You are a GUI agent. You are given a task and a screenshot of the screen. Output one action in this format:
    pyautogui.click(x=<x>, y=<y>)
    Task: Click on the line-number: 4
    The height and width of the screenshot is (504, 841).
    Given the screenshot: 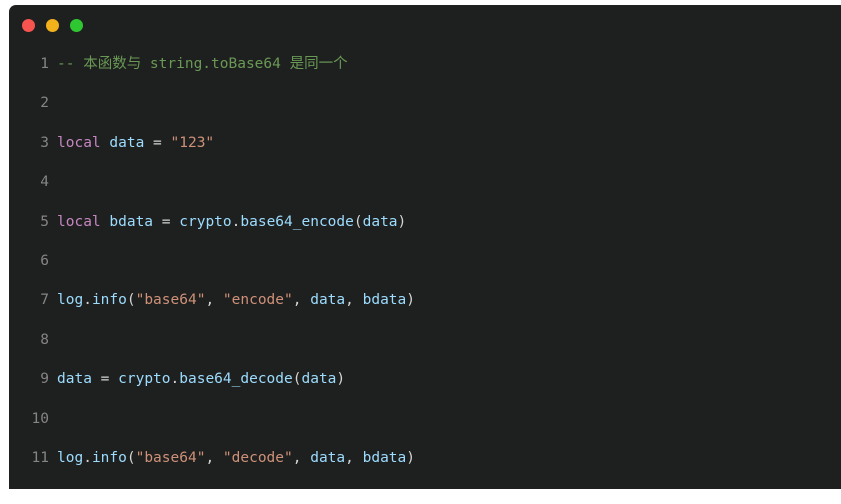 What is the action you would take?
    pyautogui.click(x=44, y=182)
    